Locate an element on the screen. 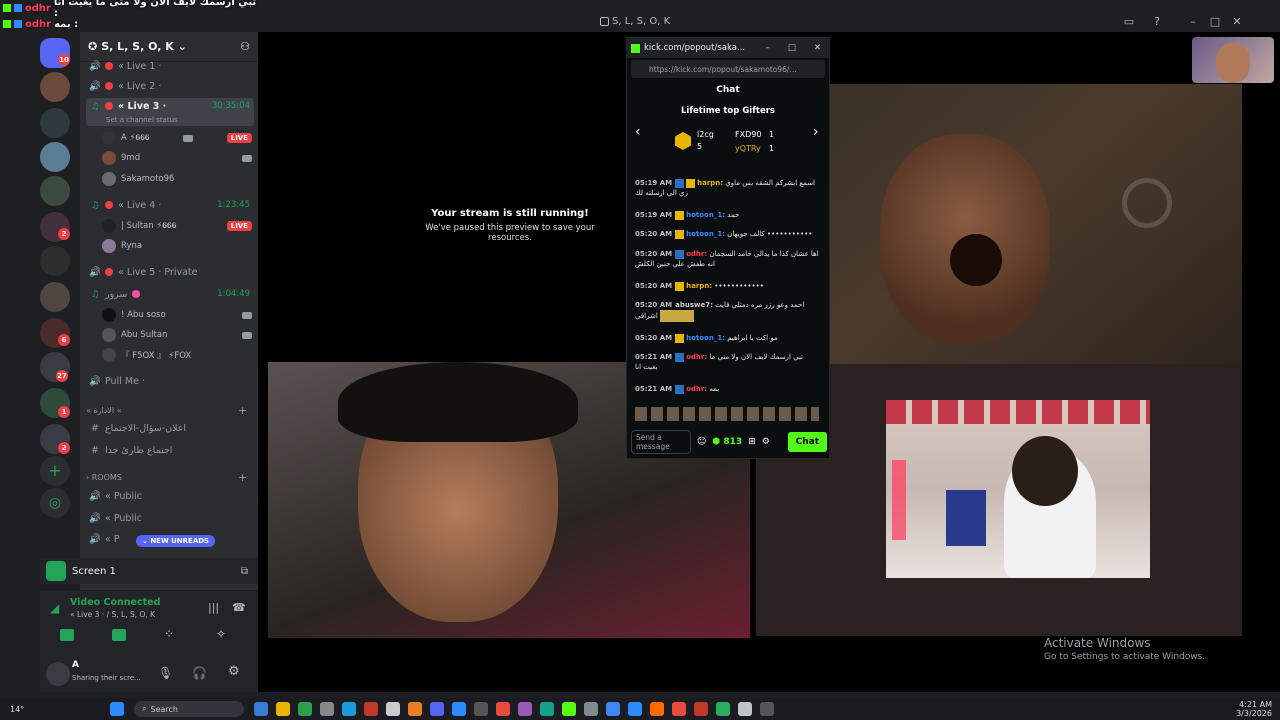  soundboard-button: ✧ is located at coordinates (221, 634).